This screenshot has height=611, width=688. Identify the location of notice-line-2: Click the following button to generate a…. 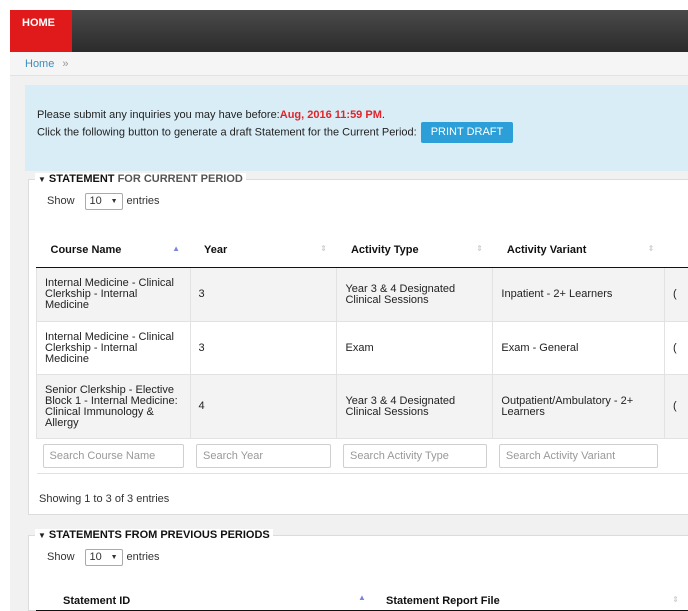
(362, 132).